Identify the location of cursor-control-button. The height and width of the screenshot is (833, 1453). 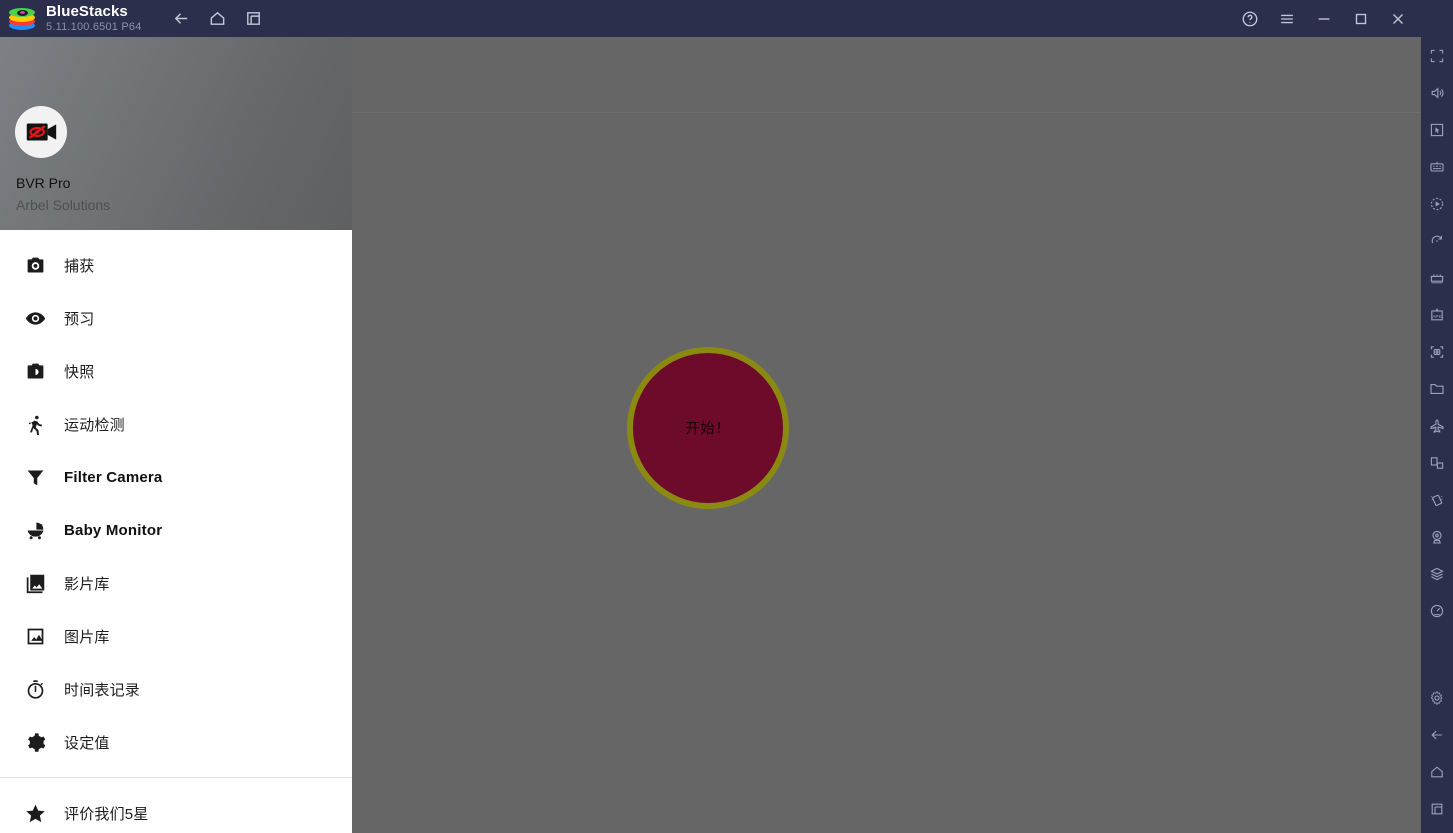
(1437, 129).